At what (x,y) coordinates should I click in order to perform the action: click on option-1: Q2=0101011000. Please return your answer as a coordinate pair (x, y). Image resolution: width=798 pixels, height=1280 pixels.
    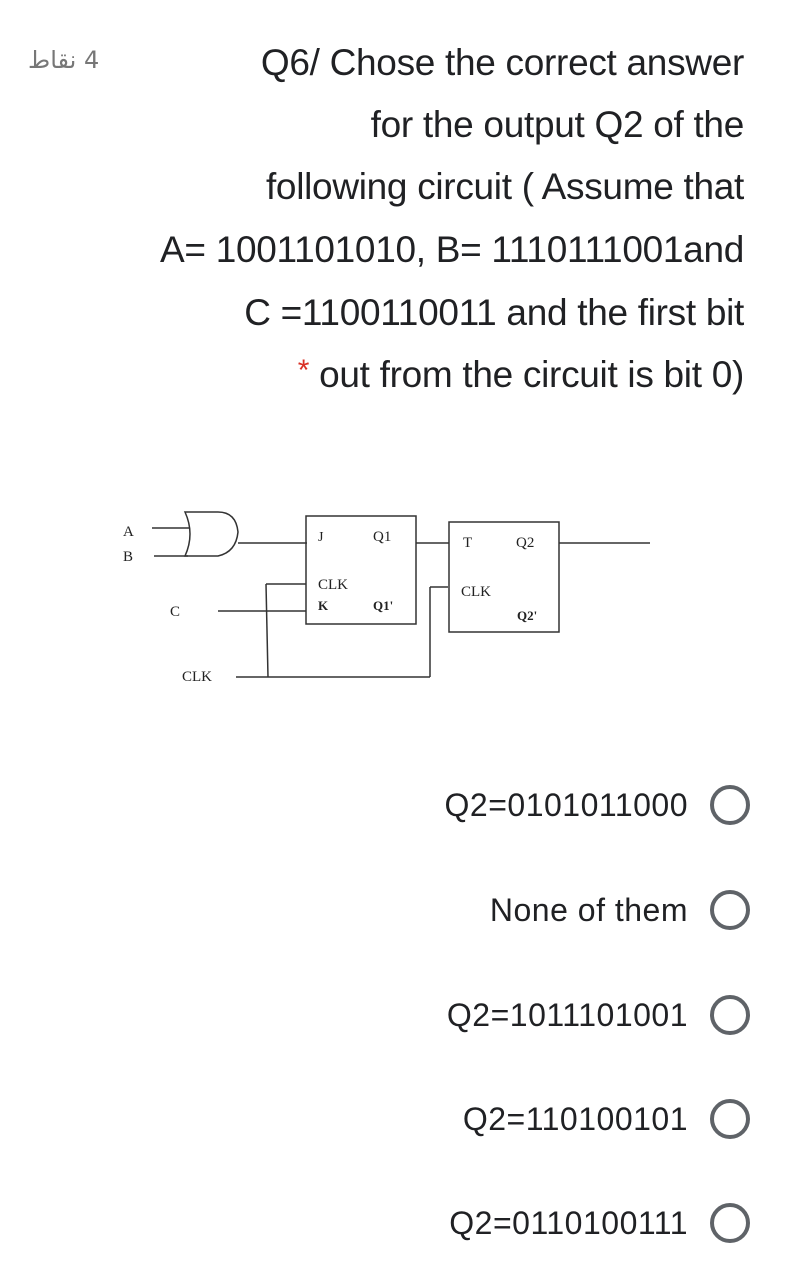
    Looking at the image, I should click on (597, 805).